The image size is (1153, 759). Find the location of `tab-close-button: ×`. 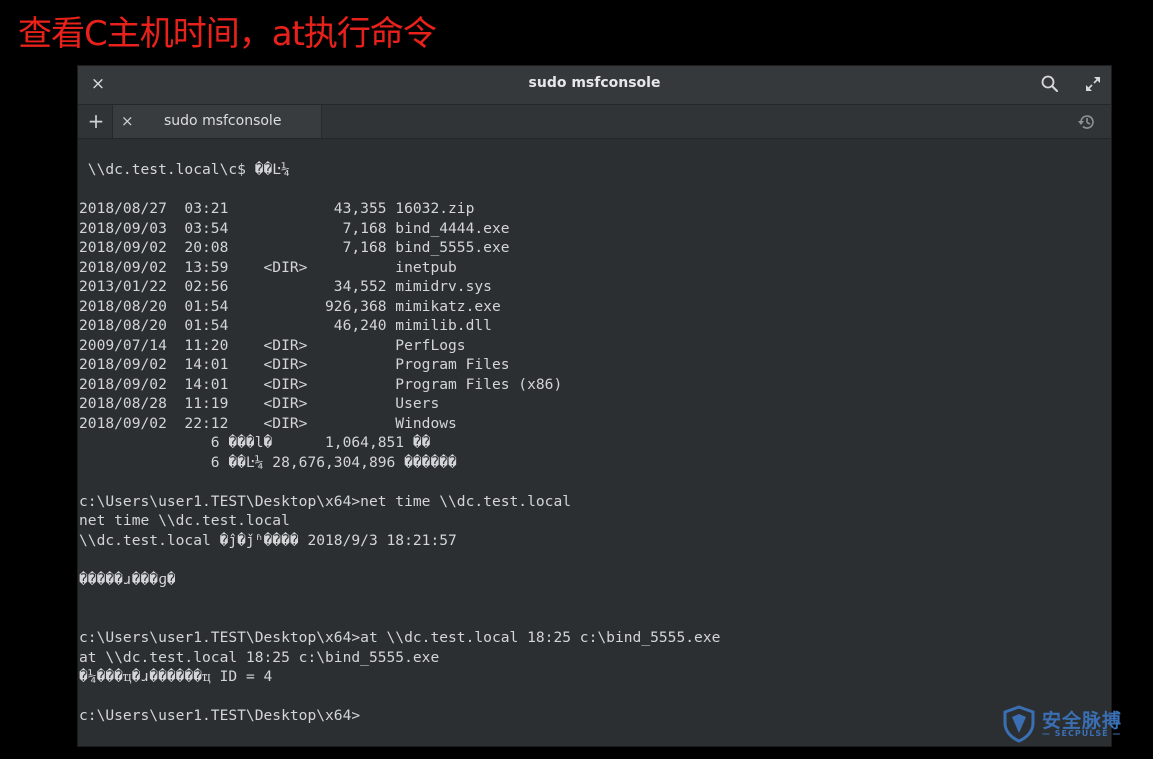

tab-close-button: × is located at coordinates (127, 121).